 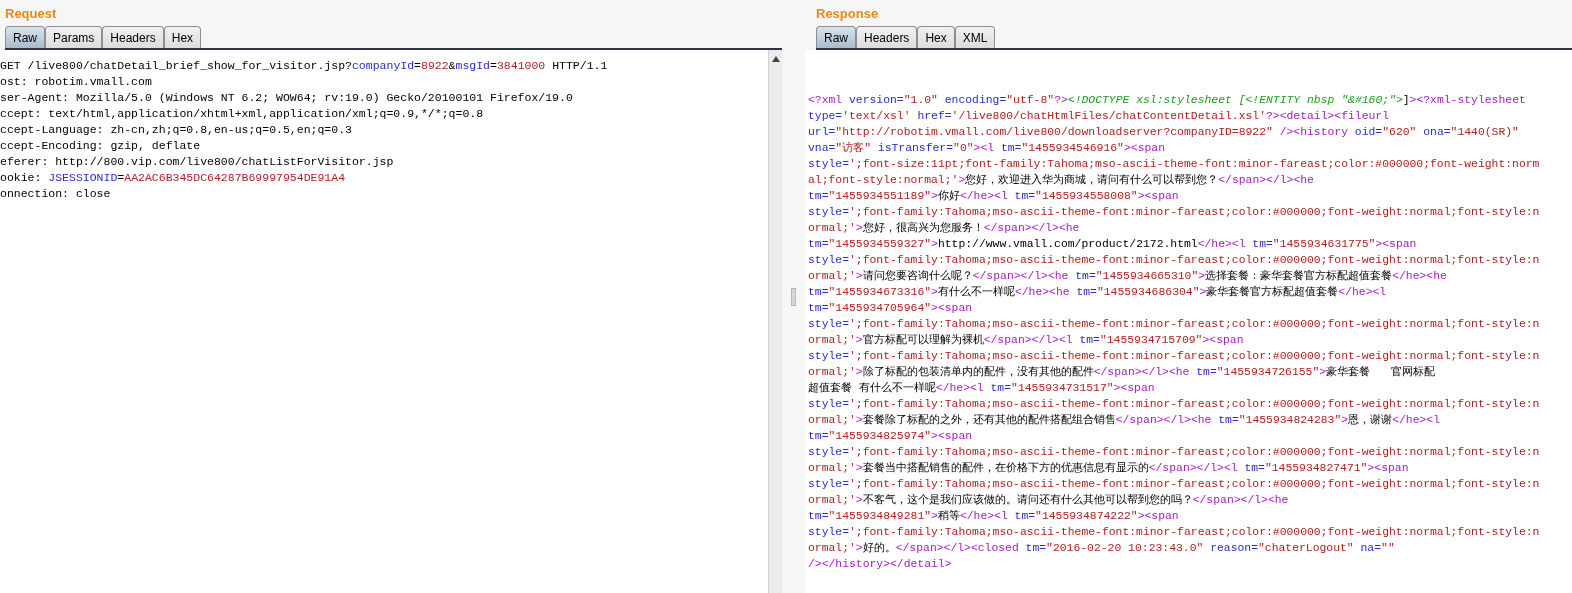 I want to click on code-line: style=';font-size:11pt;font-family:Tahoma;mso-ascii-theme-font:minor-fareast;color:#000000;font-weight:norm, so click(x=1174, y=164).